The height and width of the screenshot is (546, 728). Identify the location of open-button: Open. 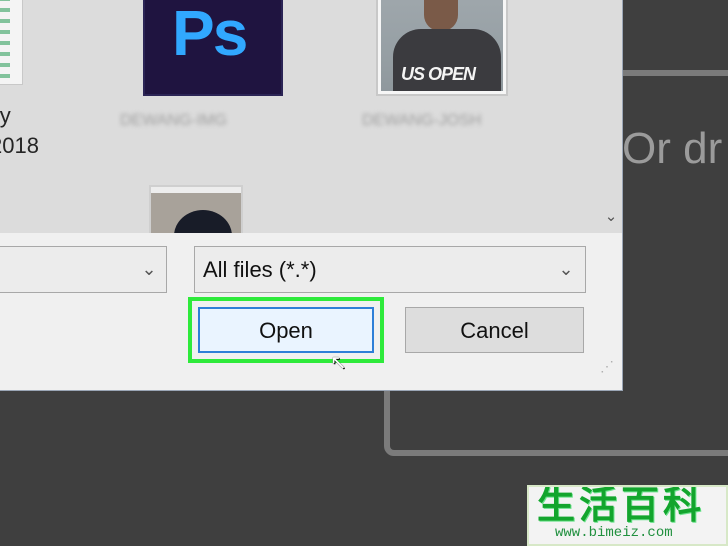
(286, 330).